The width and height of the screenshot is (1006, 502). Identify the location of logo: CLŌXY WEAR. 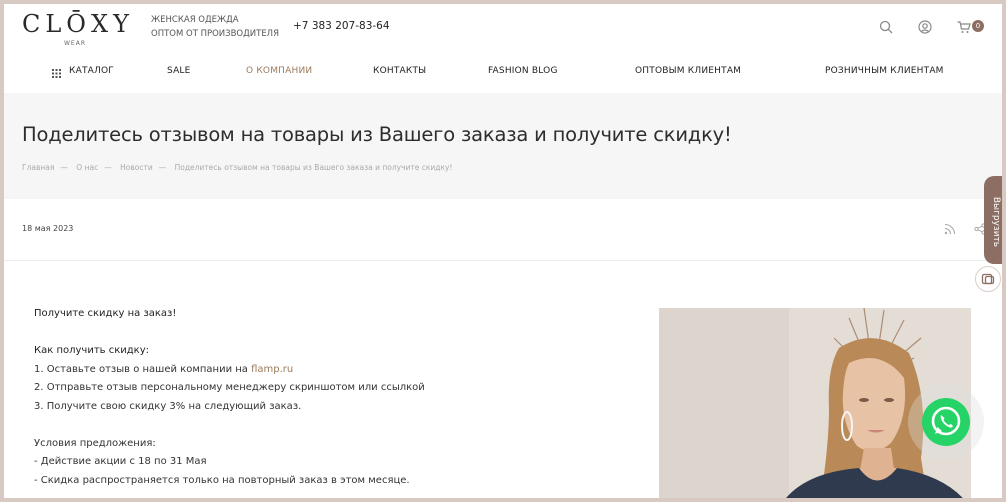
(77, 30).